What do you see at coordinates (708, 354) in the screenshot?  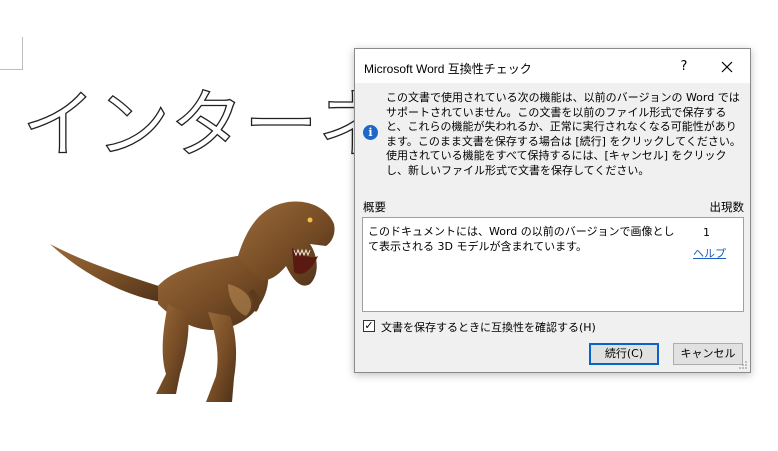 I see `cancel-button: キャンセル` at bounding box center [708, 354].